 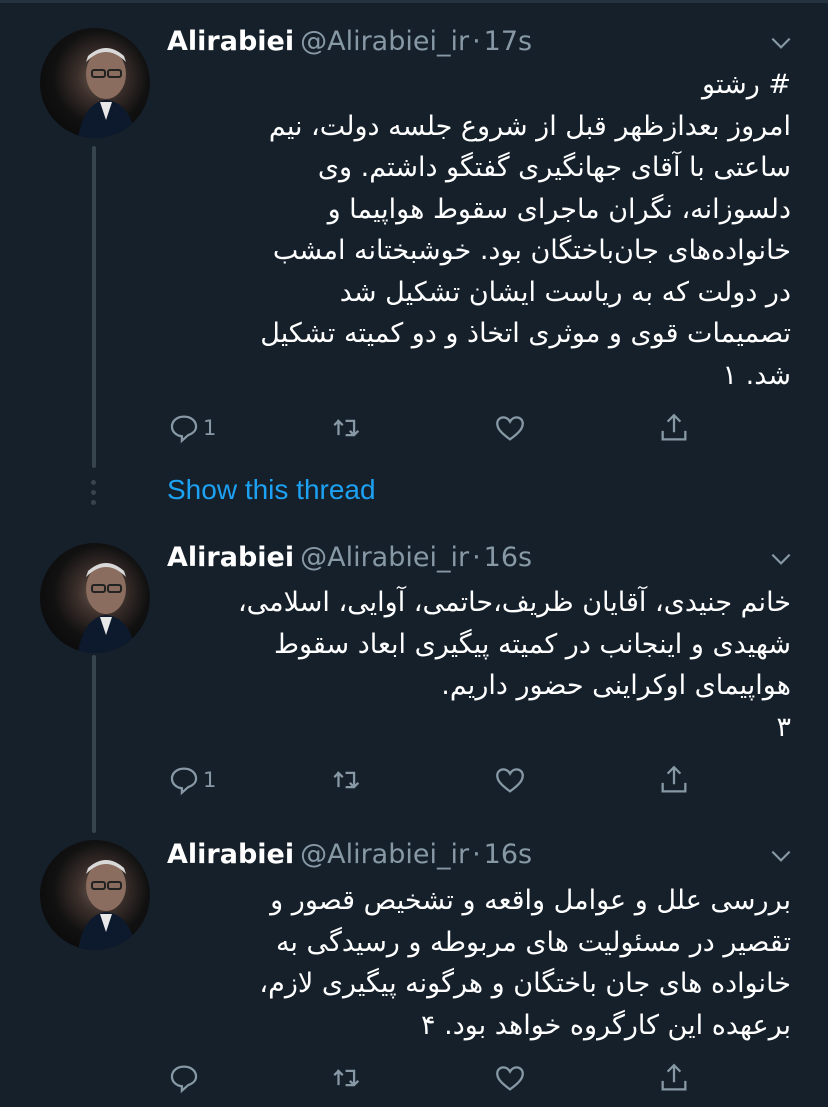 I want to click on timestamp: 17s, so click(x=508, y=41).